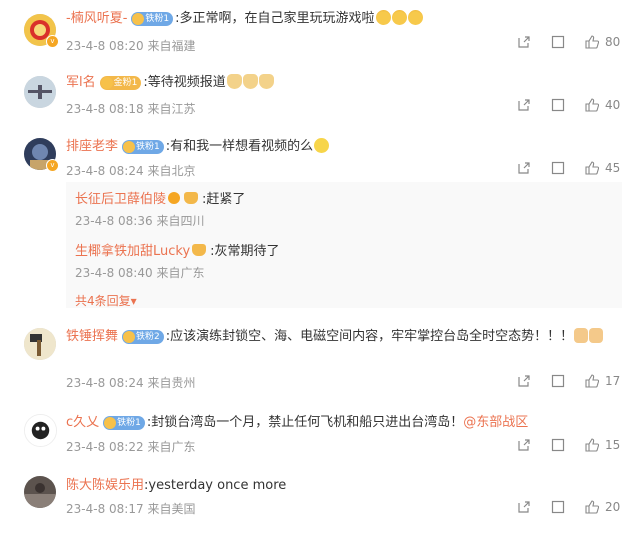 The width and height of the screenshot is (641, 538). I want to click on comment-meta: 23-4-8 08:24 来自北京, so click(130, 170).